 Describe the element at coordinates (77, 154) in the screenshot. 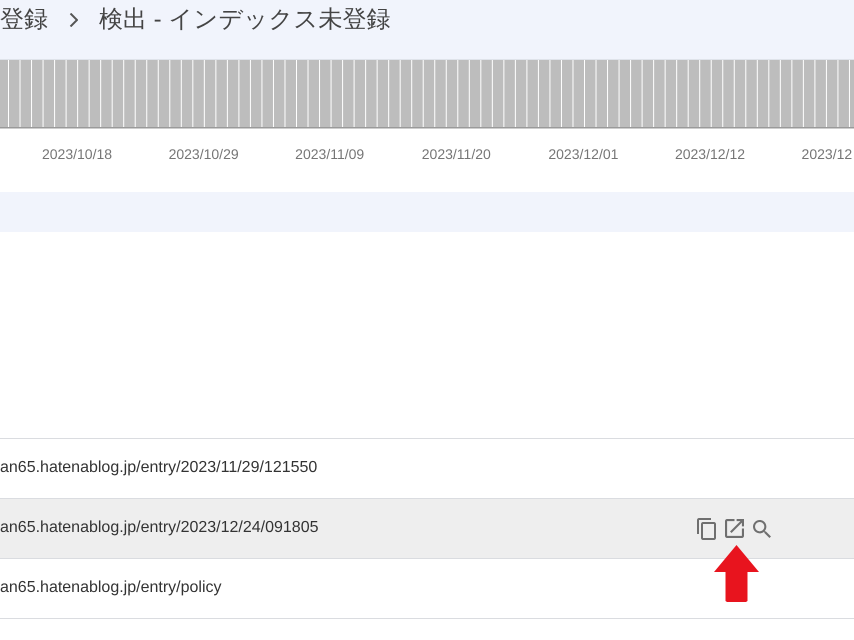

I see `date-label: 2023/10/18` at that location.